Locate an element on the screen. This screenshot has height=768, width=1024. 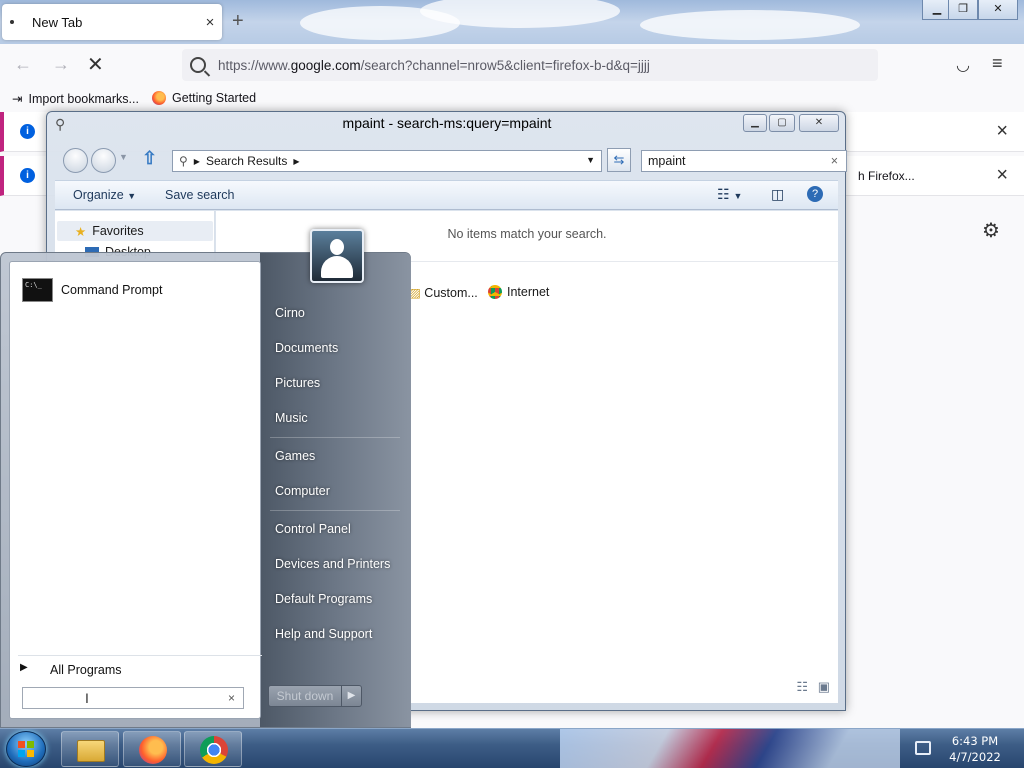
address-bar: ⚲ ▶ Search Results ▶ ▼ is located at coordinates (387, 161).